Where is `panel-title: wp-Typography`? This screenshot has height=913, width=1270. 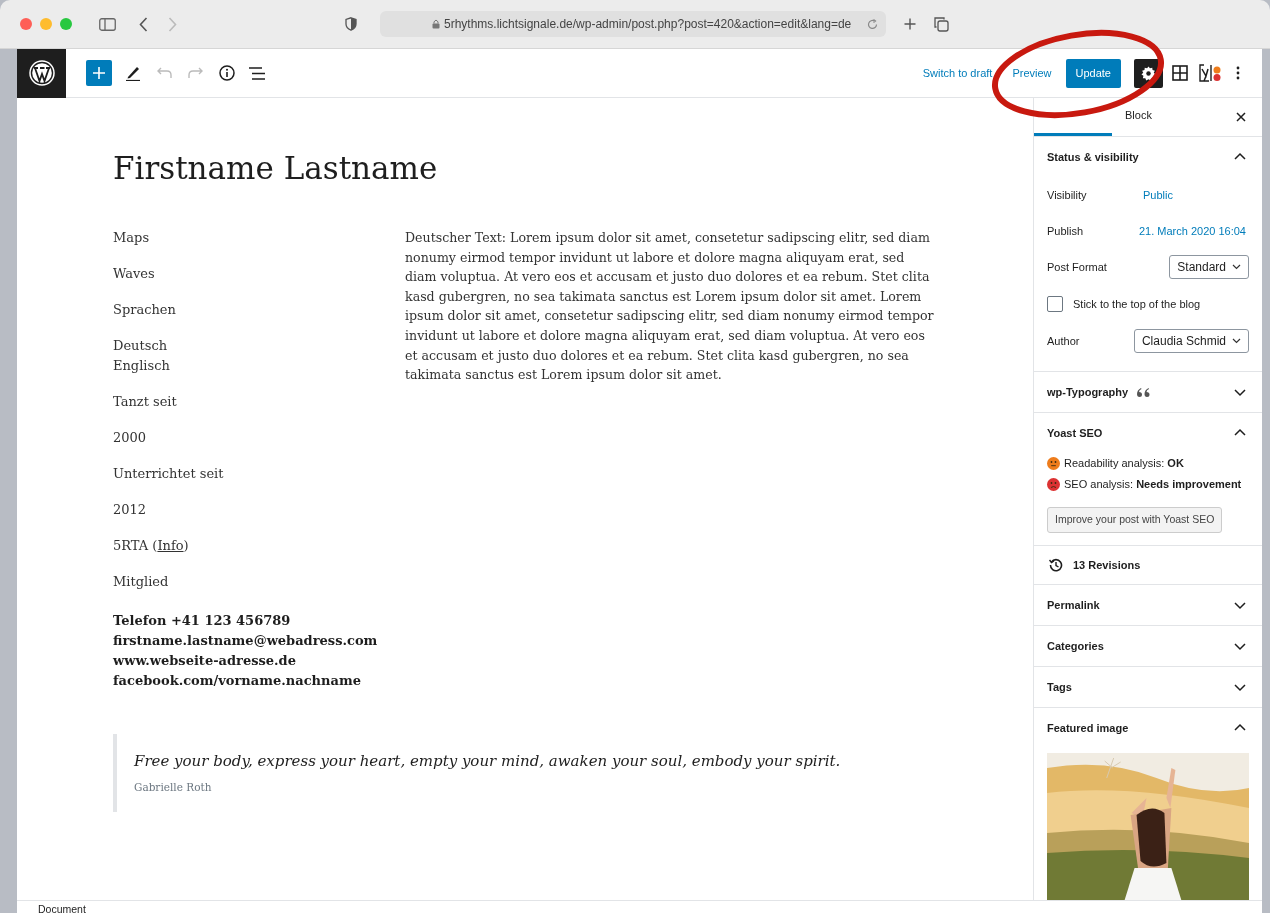
panel-title: wp-Typography is located at coordinates (1088, 392).